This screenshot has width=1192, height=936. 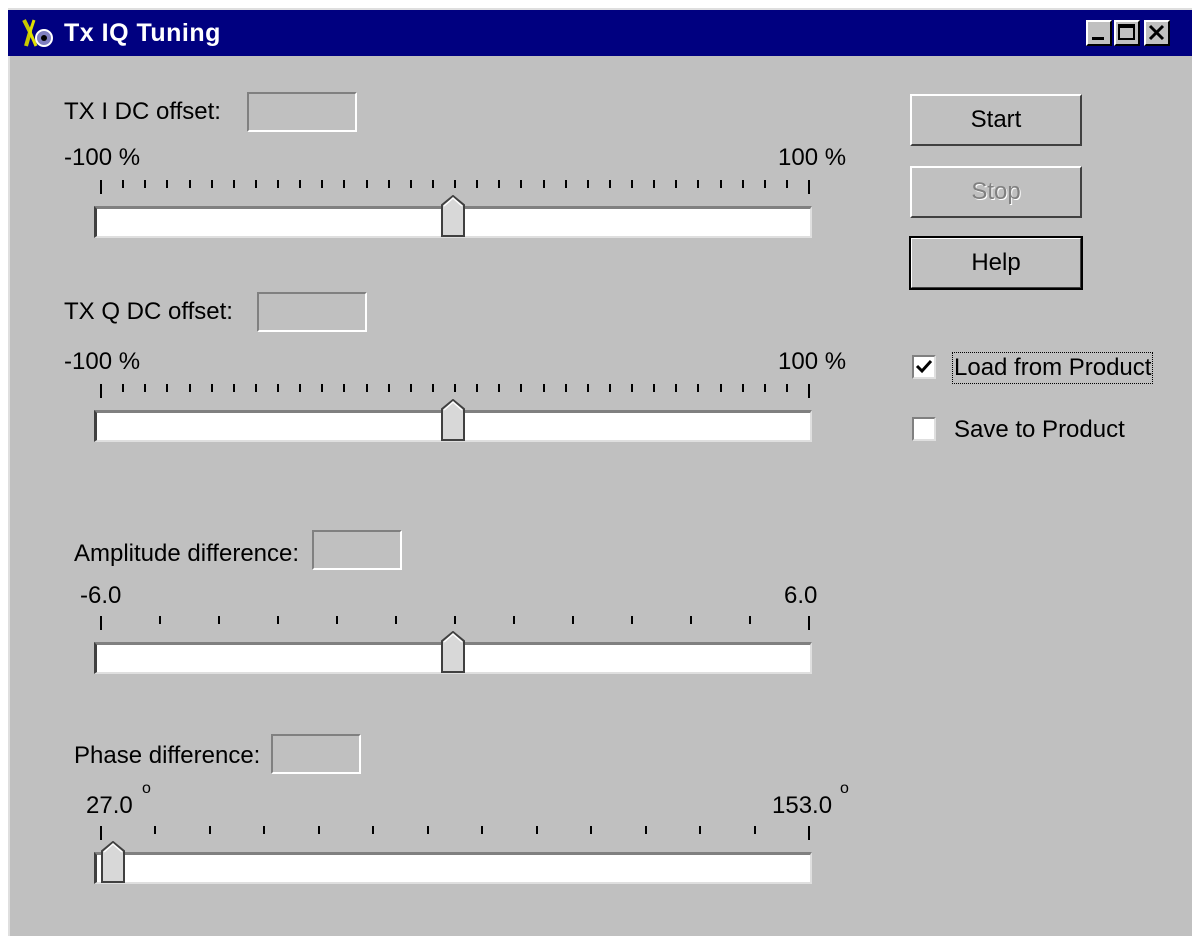 What do you see at coordinates (453, 862) in the screenshot?
I see `phase-difference-slider` at bounding box center [453, 862].